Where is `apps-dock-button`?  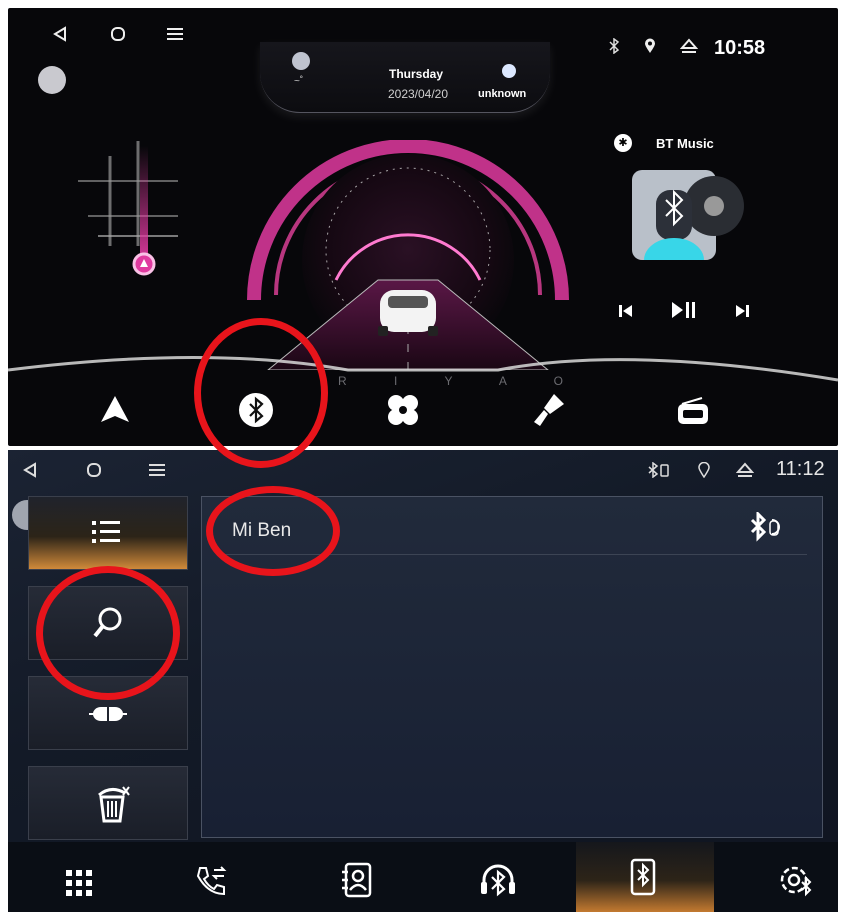
apps-dock-button is located at coordinates (403, 410).